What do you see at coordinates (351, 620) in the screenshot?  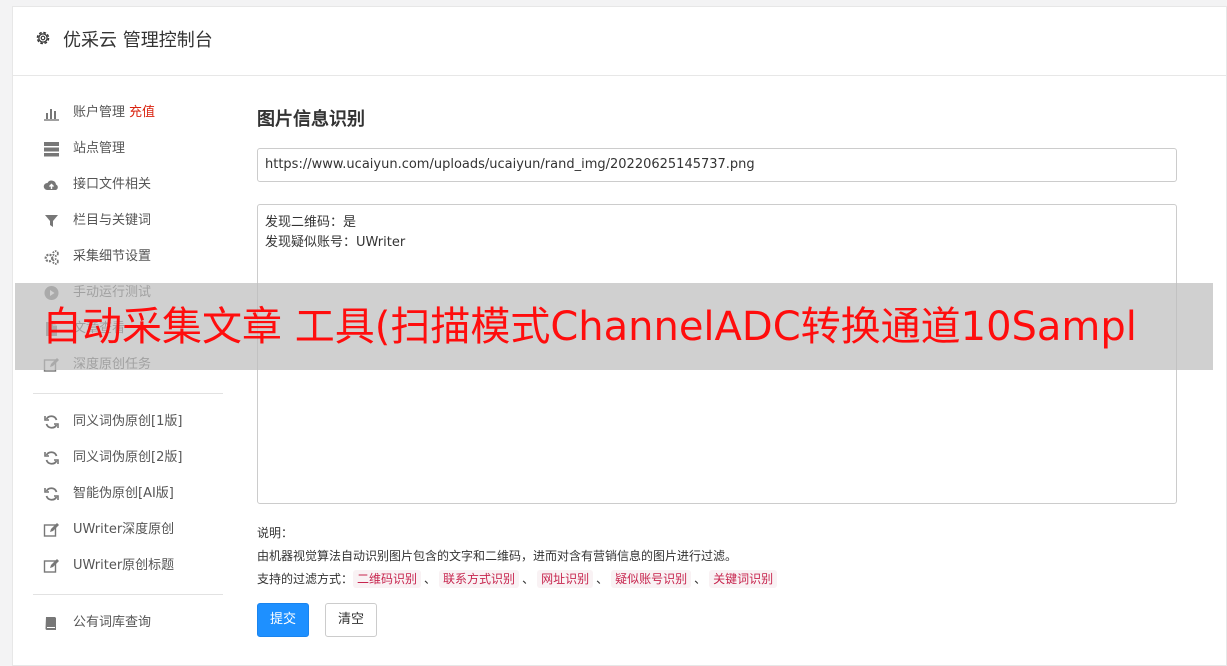 I see `clear-button: 清空` at bounding box center [351, 620].